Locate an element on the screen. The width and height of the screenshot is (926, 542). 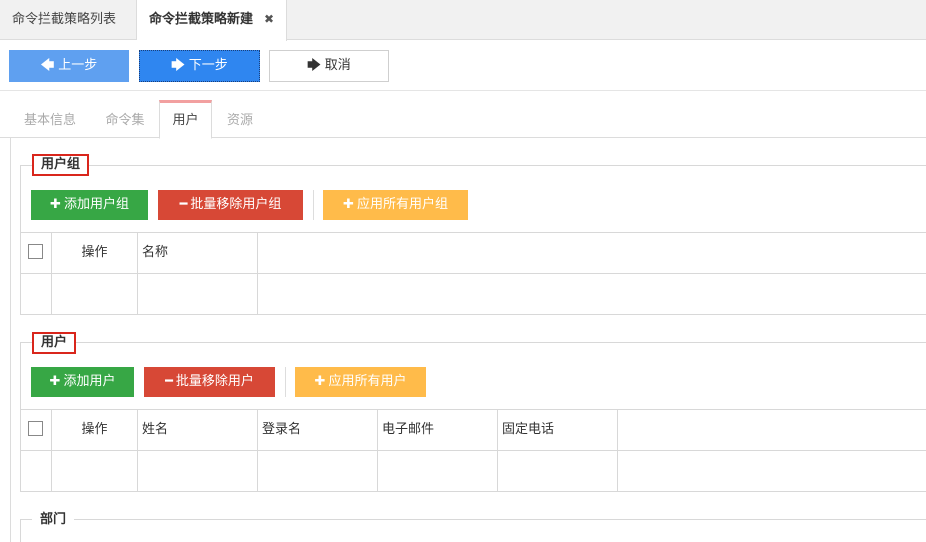
tab-policy-list: 命令拦截策略列表 is located at coordinates (68, 20).